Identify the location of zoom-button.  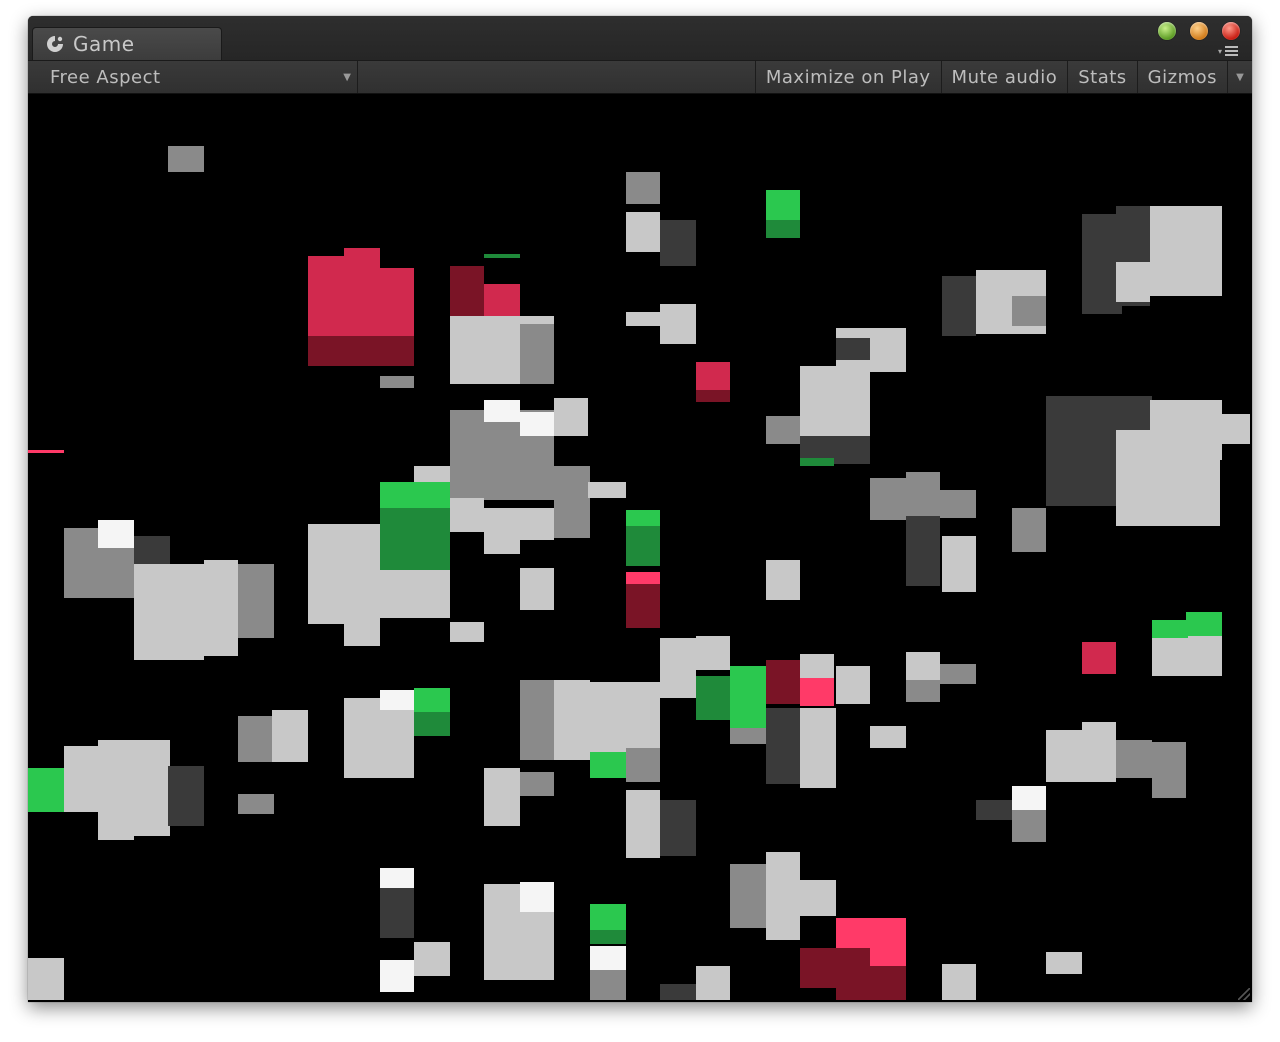
(1167, 31).